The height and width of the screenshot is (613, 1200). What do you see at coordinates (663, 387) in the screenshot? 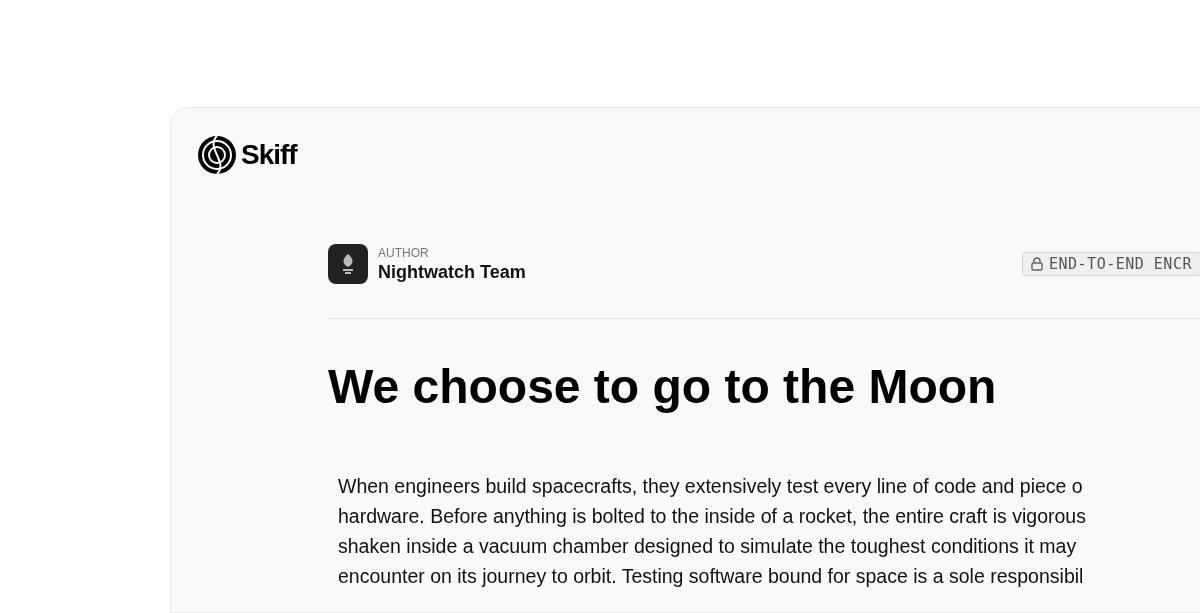
I see `article-title: We choose to go to the Moon` at bounding box center [663, 387].